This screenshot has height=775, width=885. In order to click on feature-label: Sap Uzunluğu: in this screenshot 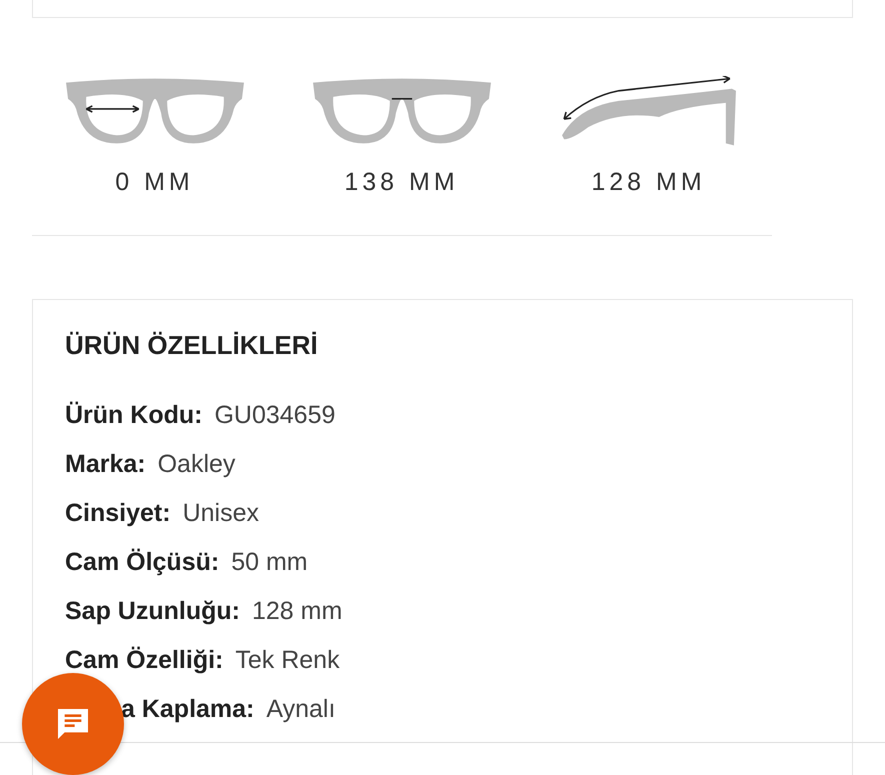, I will do `click(152, 611)`.